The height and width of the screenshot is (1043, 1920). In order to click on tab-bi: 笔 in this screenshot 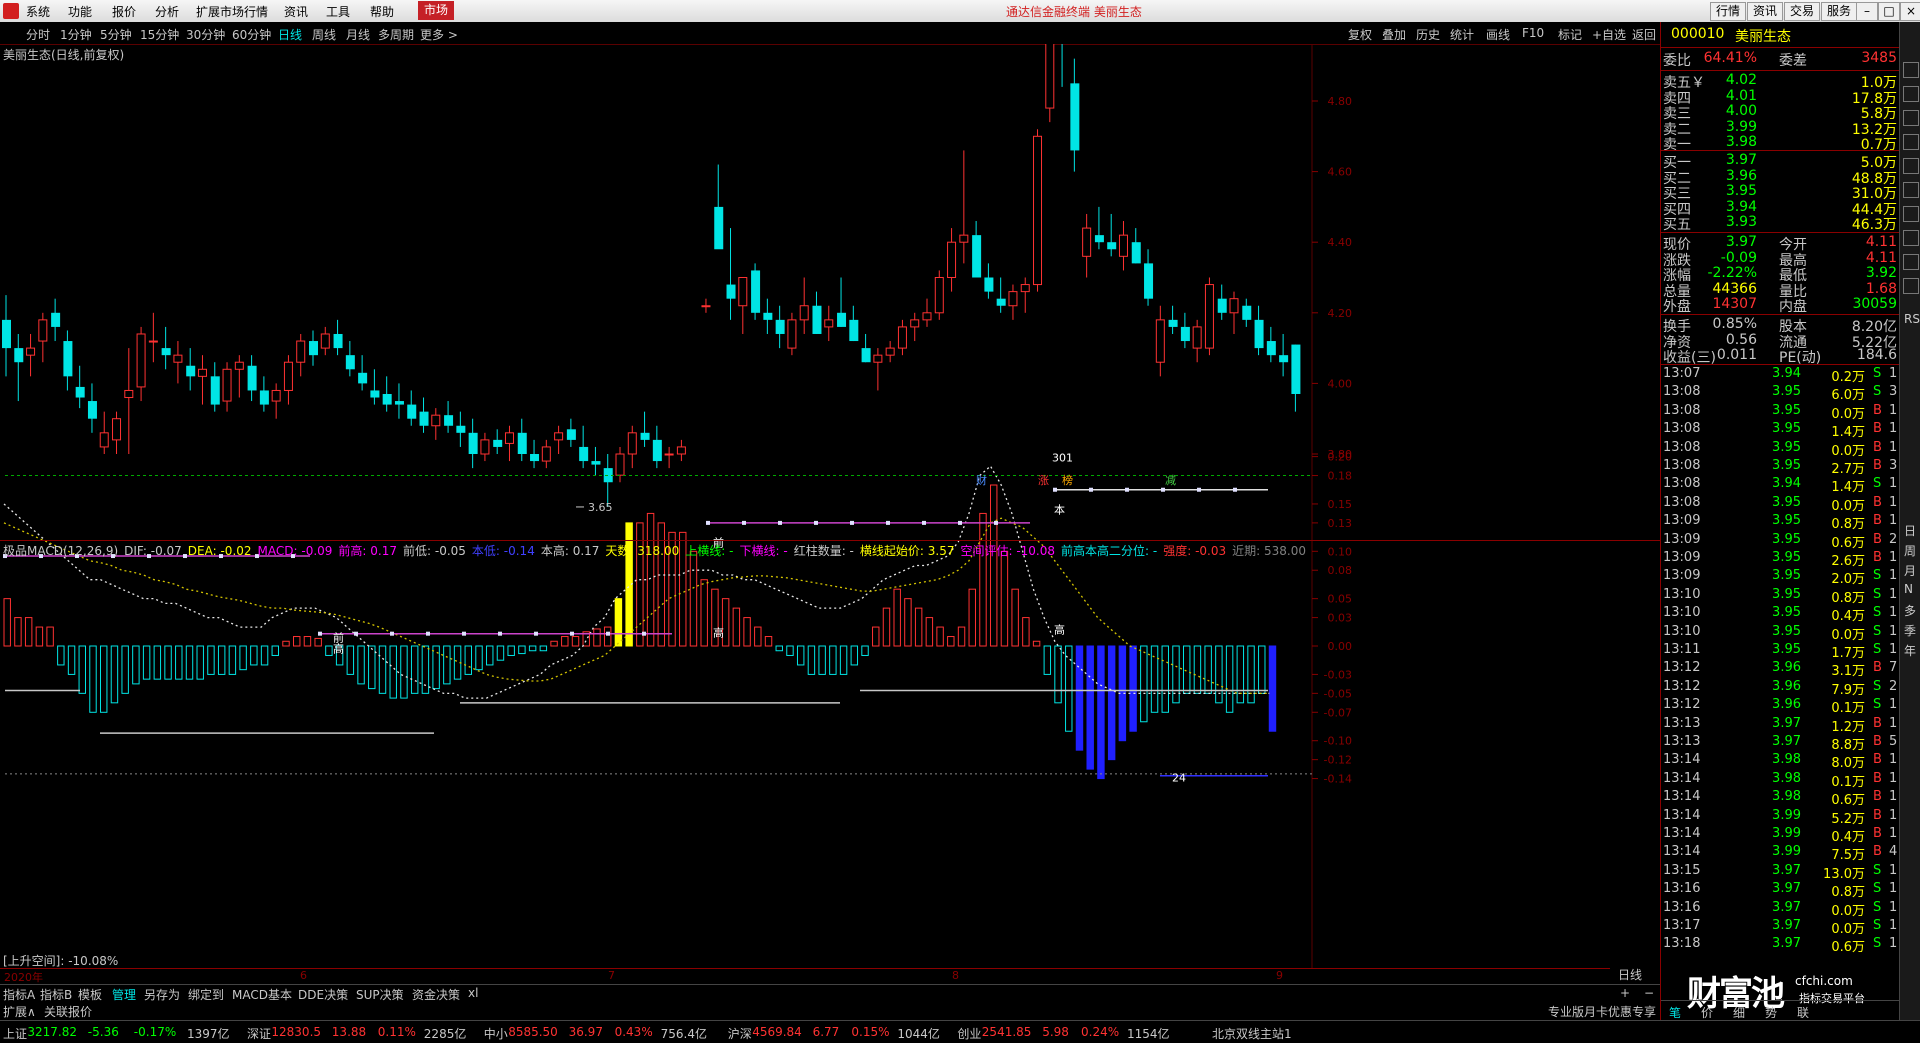, I will do `click(1675, 1012)`.